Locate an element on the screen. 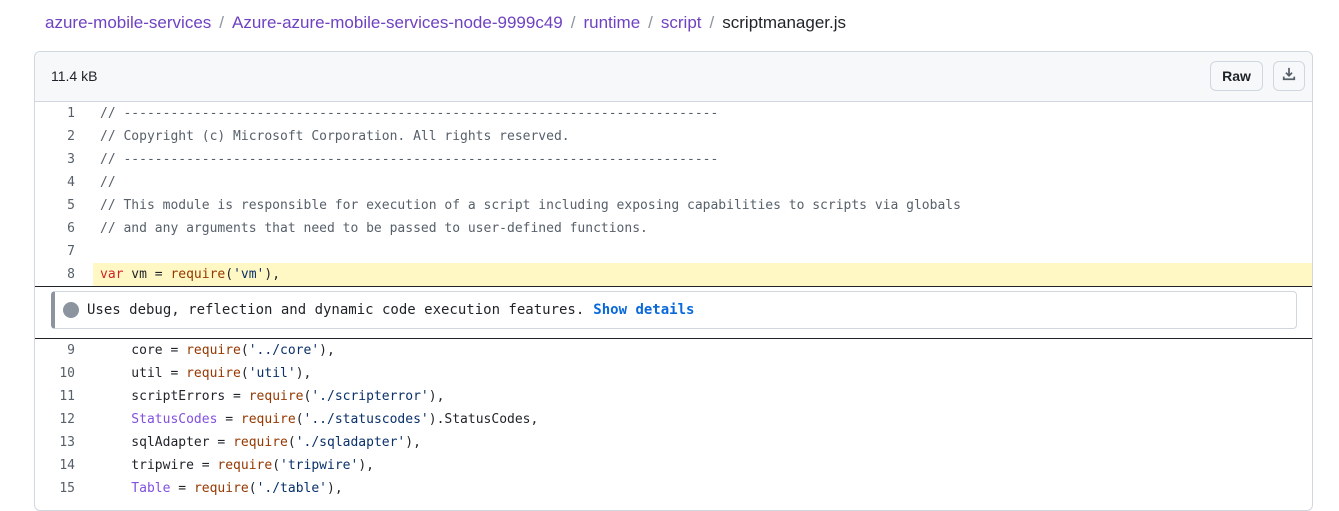  code-token: 'tripwire' is located at coordinates (319, 465).